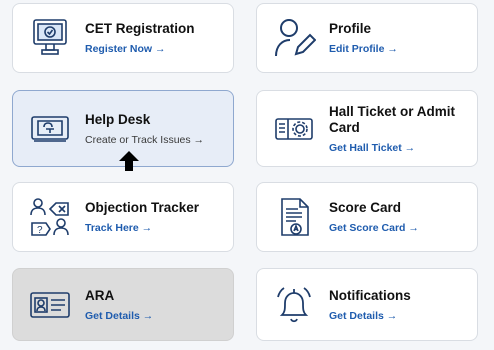 The image size is (494, 350). I want to click on get-score-card-link: Get Score Card →, so click(374, 228).